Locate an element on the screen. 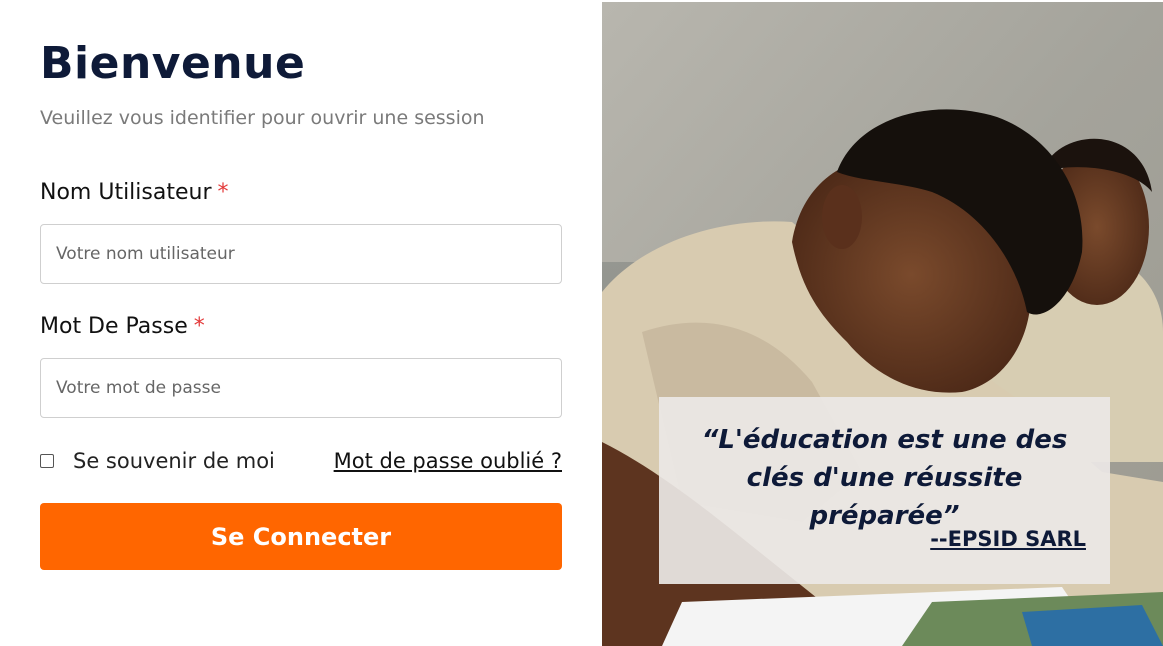 The image size is (1163, 646). username-label-text: Nom Utilisateur is located at coordinates (126, 192).